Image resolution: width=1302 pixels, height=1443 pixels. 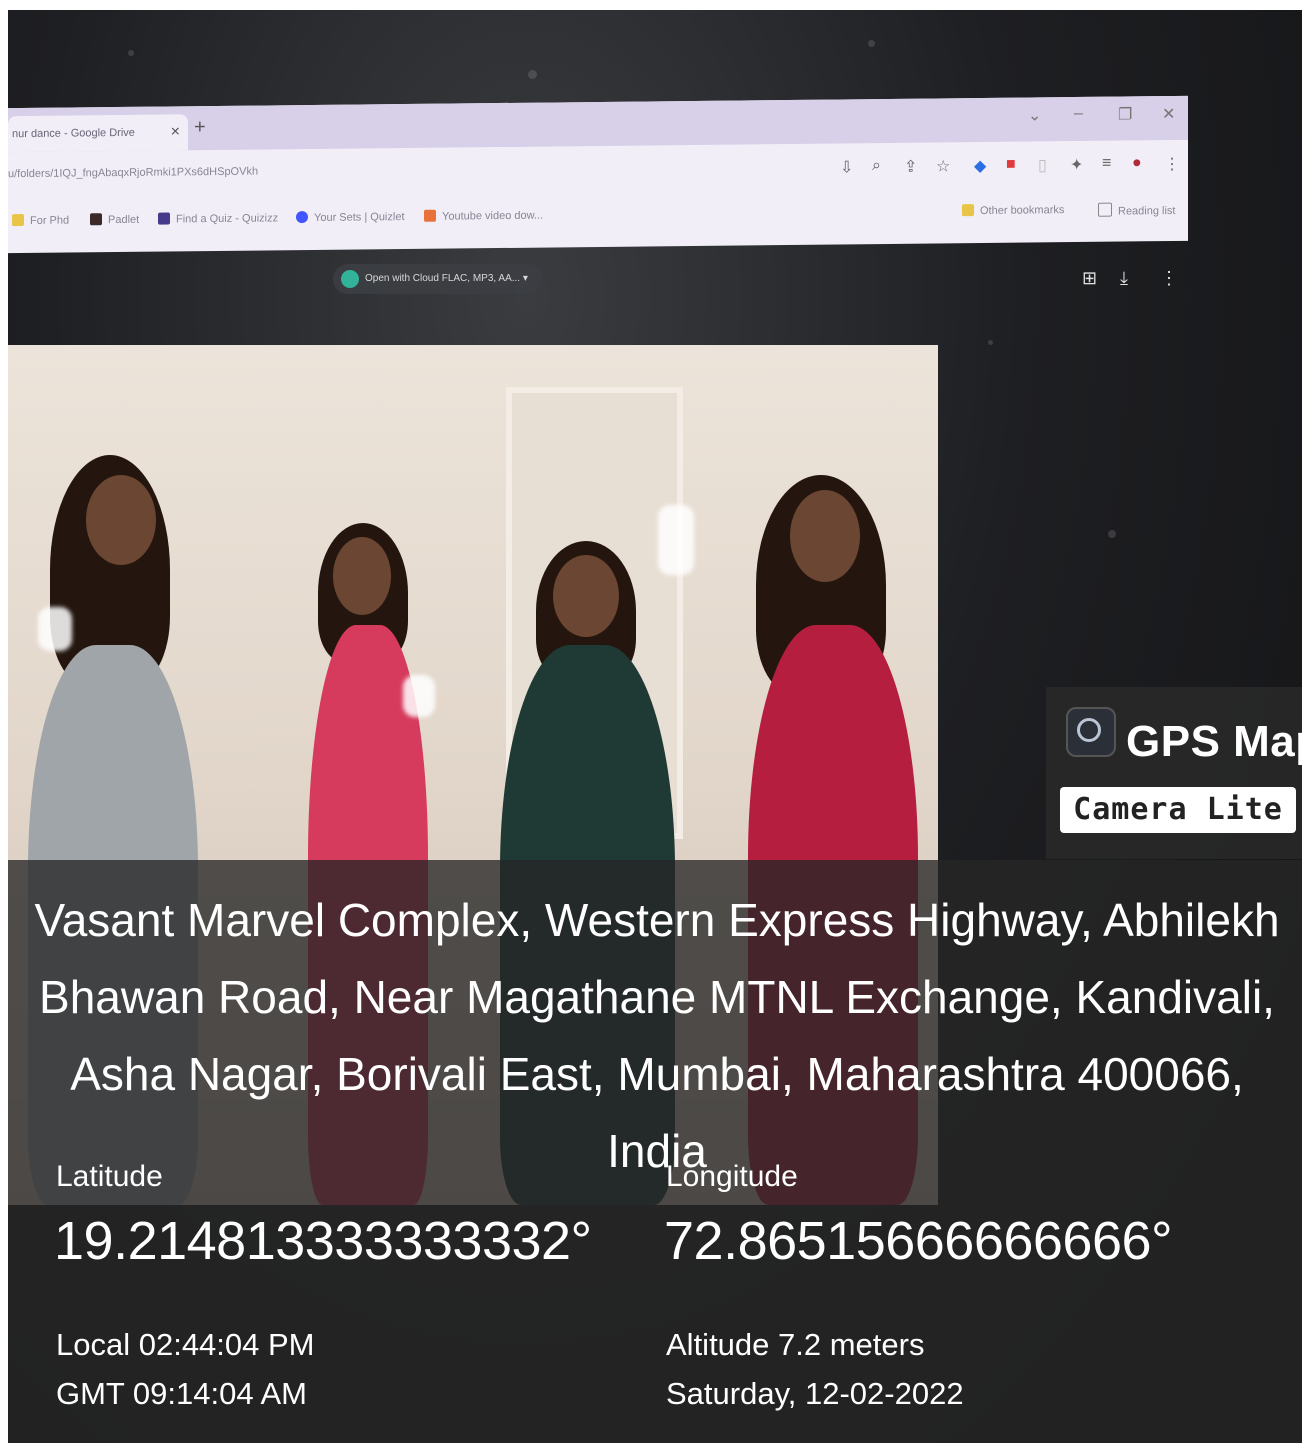 I want to click on longitude-label: Longitude, so click(x=732, y=1176).